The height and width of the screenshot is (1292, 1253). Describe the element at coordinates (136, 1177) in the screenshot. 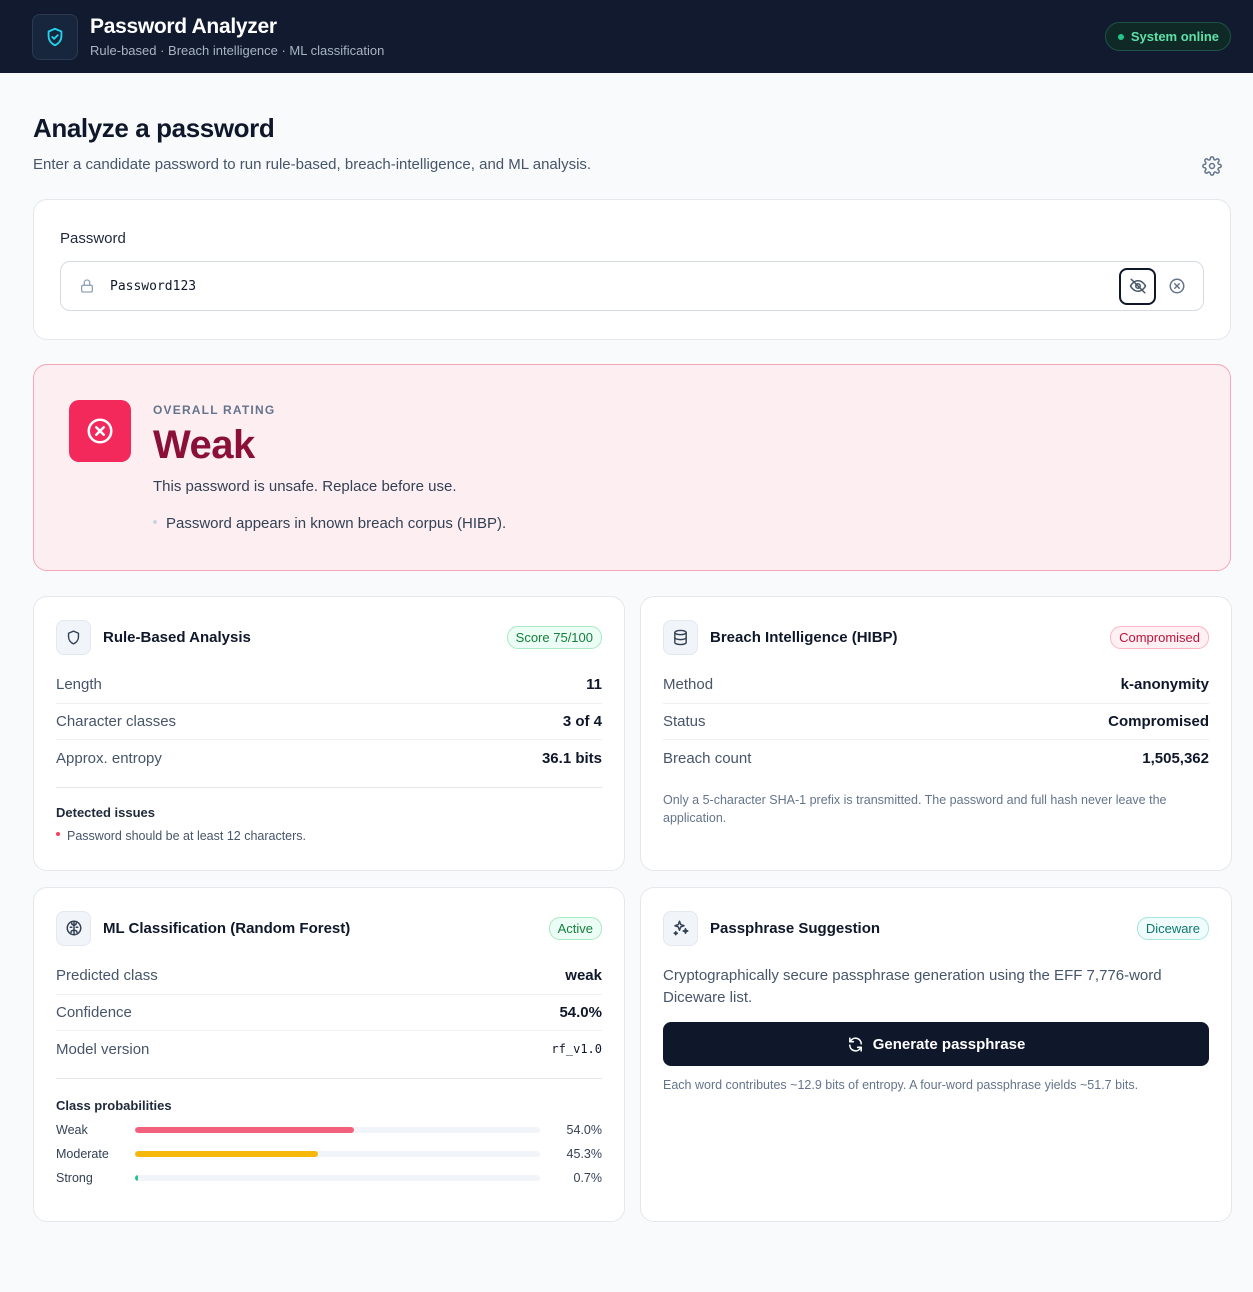

I see `probability-bar-strong` at that location.